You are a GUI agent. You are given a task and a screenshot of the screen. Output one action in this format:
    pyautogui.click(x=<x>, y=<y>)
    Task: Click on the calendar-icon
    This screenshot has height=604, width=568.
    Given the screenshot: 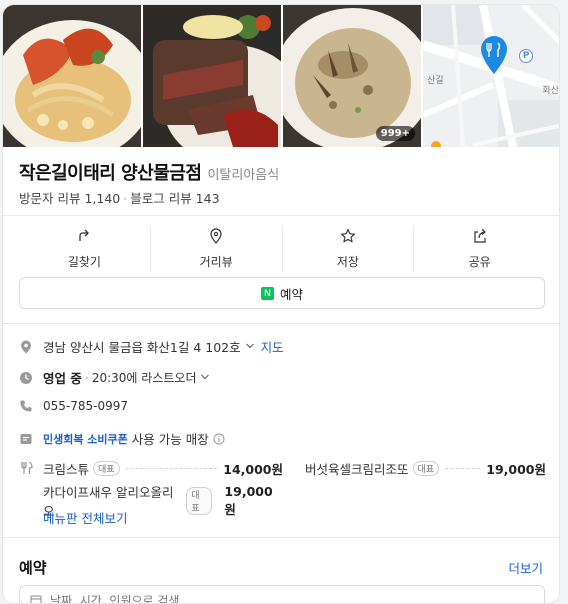 What is the action you would take?
    pyautogui.click(x=36, y=599)
    